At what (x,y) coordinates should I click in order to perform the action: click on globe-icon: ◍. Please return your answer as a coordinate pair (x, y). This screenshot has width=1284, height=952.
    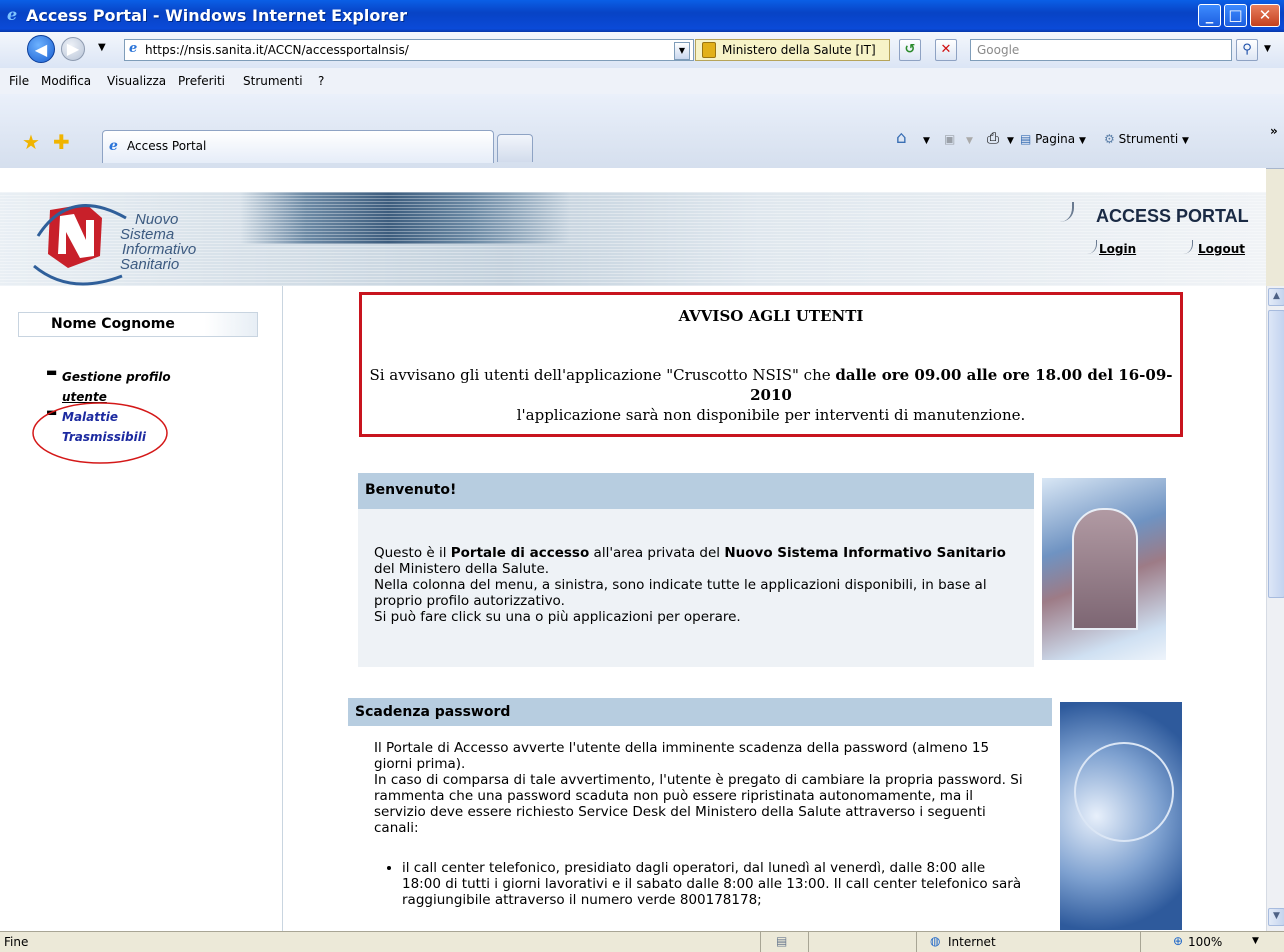
    Looking at the image, I should click on (935, 941).